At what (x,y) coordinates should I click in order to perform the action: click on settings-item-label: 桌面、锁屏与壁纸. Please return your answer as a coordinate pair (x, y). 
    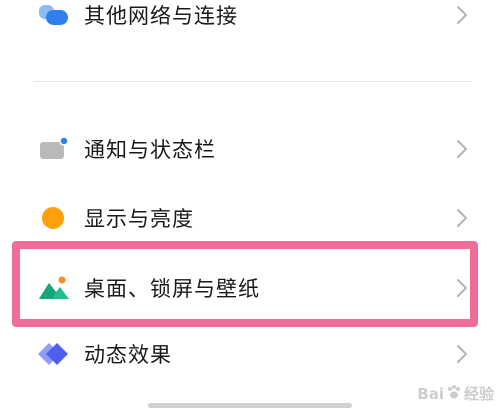
    Looking at the image, I should click on (172, 289).